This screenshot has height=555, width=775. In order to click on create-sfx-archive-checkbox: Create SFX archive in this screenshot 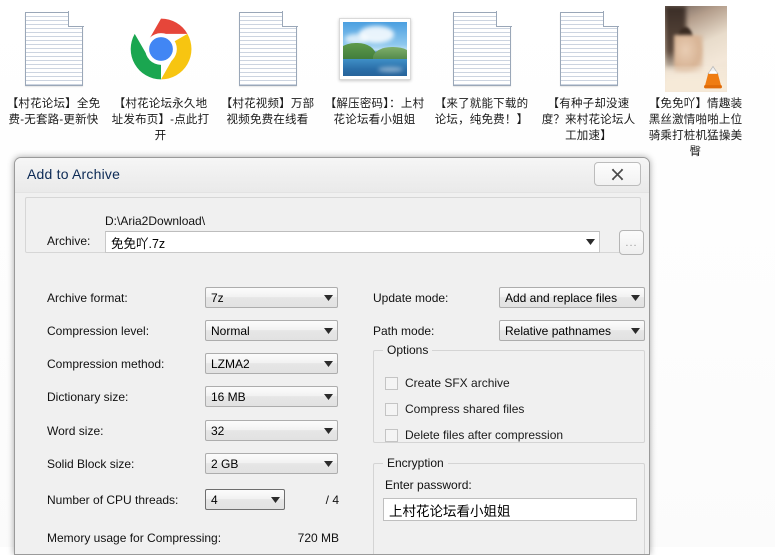, I will do `click(447, 383)`.